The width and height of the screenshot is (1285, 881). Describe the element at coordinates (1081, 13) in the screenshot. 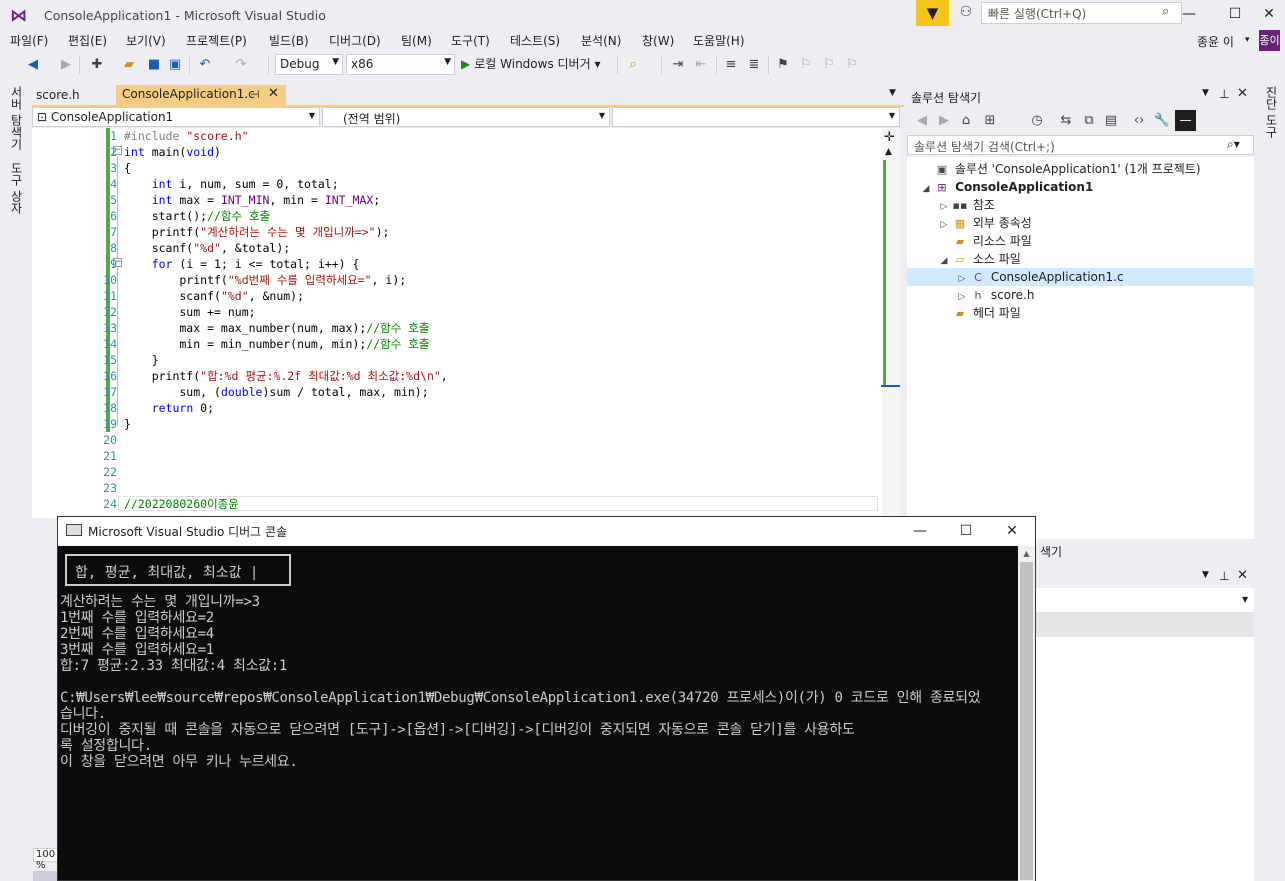

I see `quick-launch-input: 빠른 실행(Ctrl+Q)` at that location.